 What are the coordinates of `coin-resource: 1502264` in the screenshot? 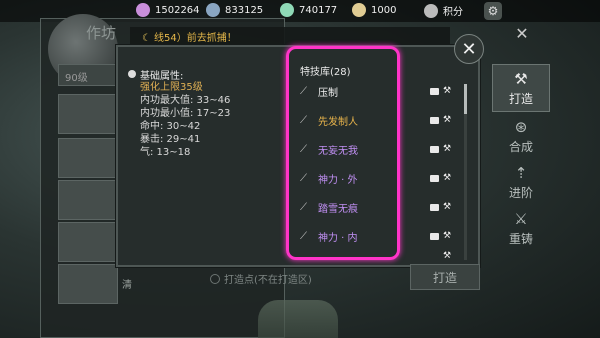 It's located at (168, 10).